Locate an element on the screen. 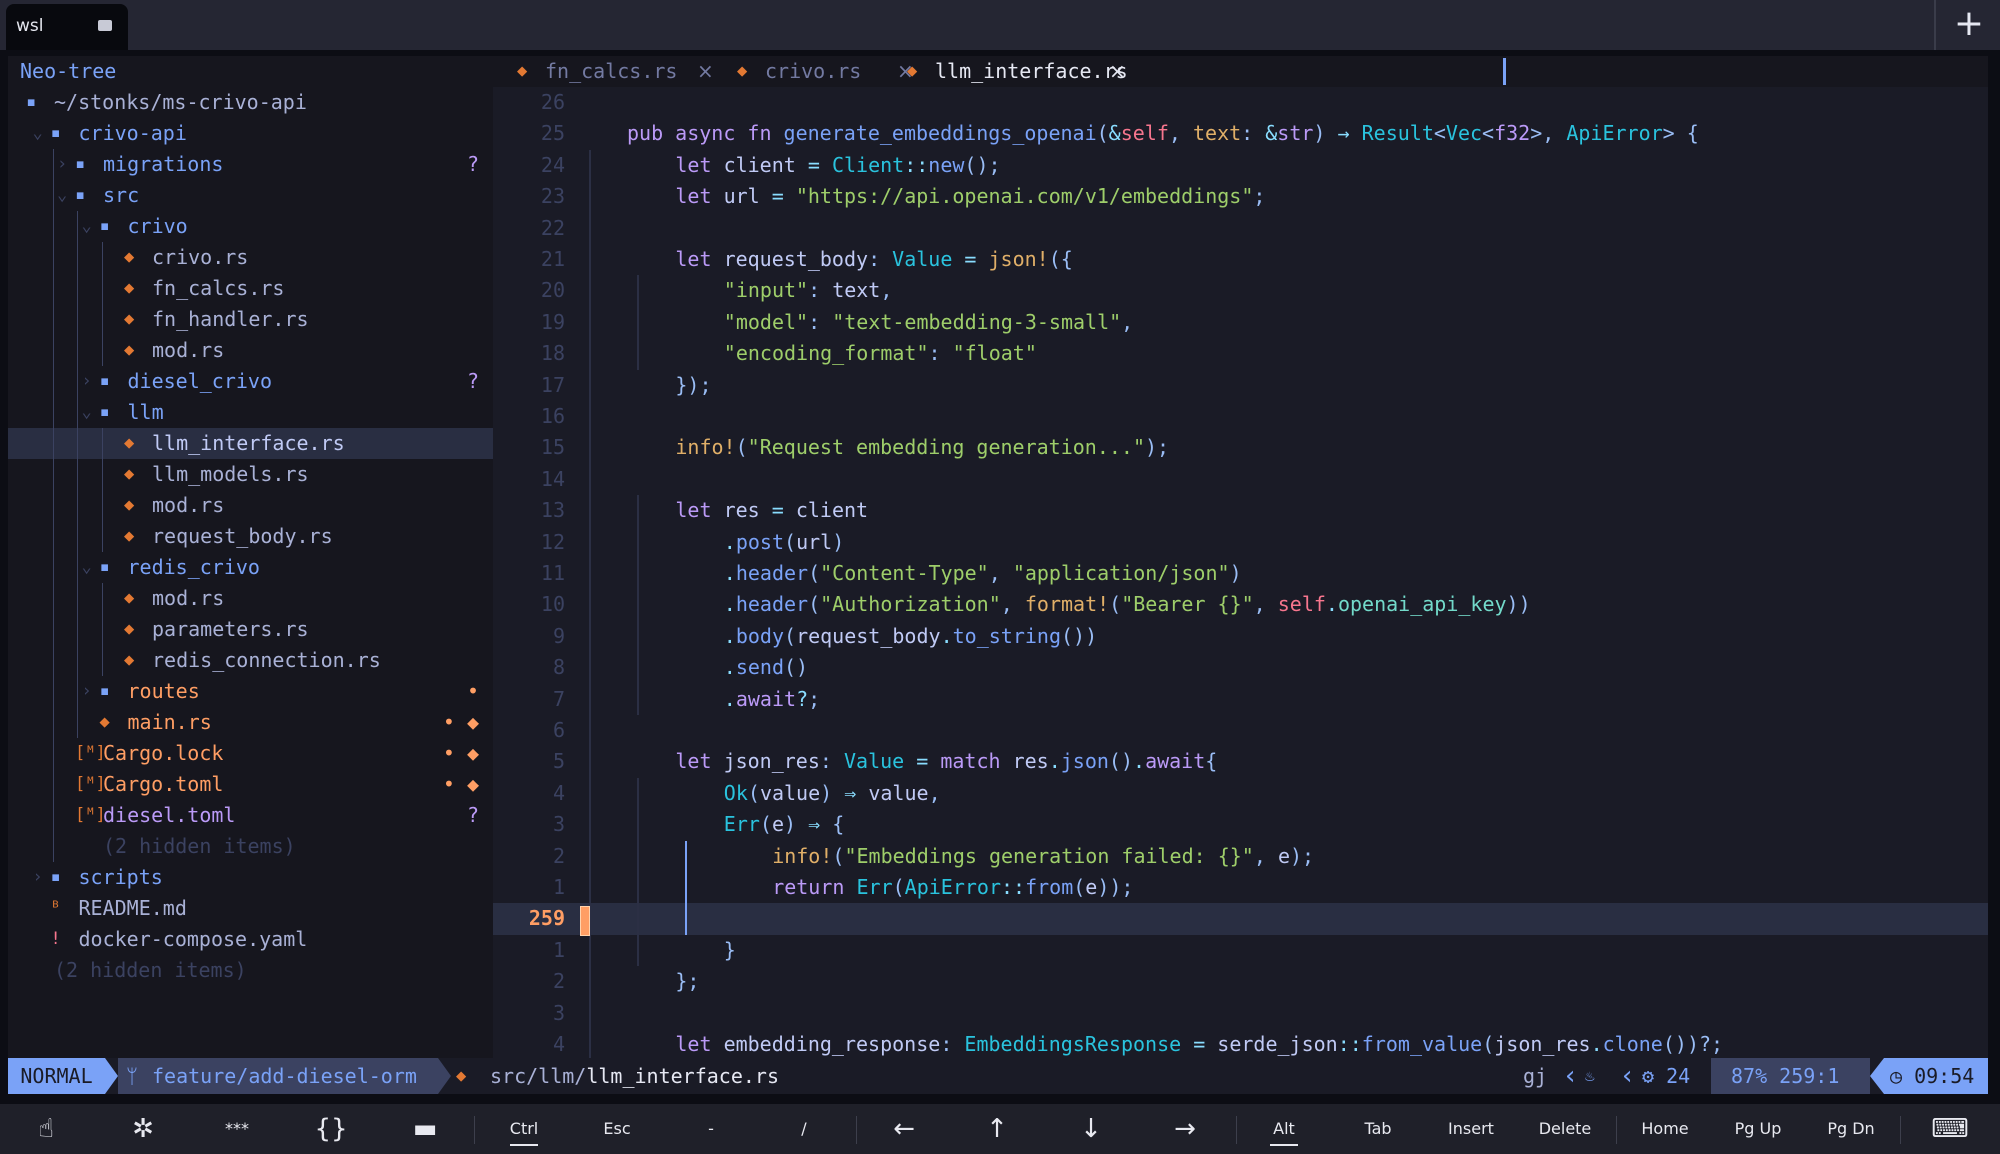 The image size is (2000, 1154). code-token: text is located at coordinates (1217, 133).